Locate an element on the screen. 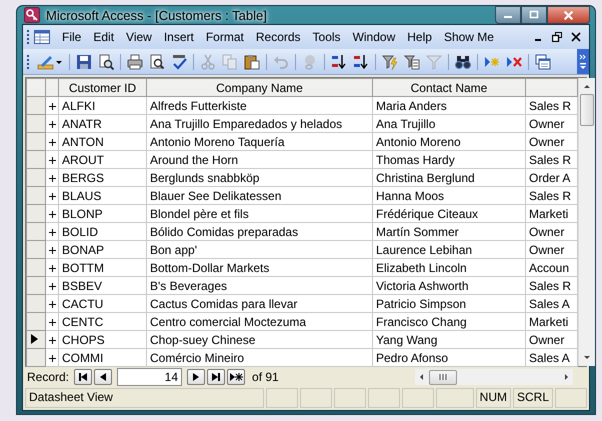 The width and height of the screenshot is (602, 421). table-cell: ANTON is located at coordinates (102, 141).